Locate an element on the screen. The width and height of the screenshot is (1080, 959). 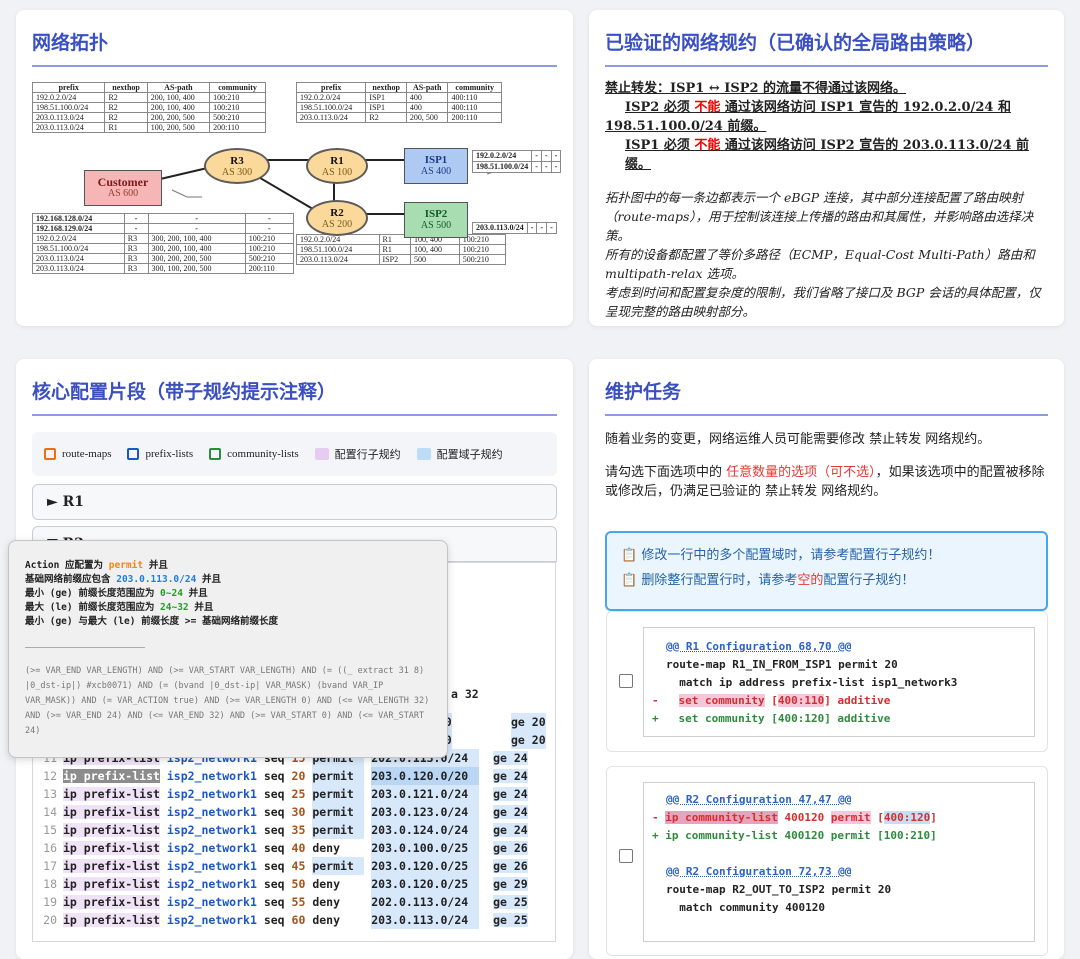
table-header-cell: community is located at coordinates (237, 87).